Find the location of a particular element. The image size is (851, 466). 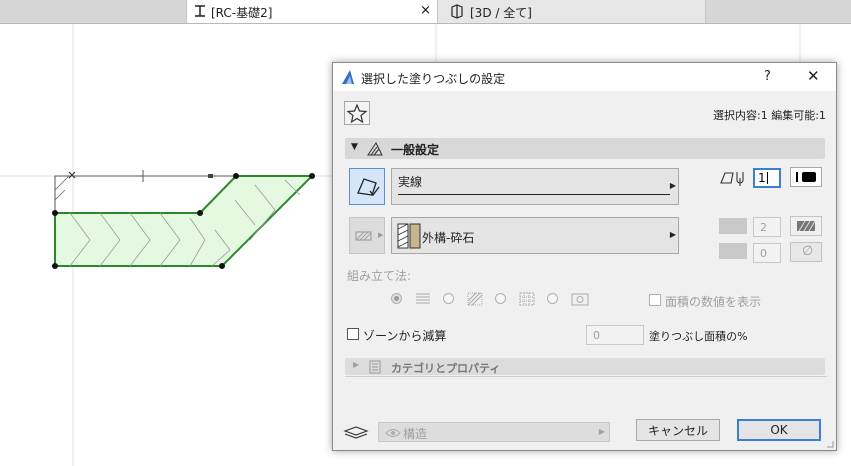

tab-bar: [RC-基礎2] × [3D / 全て] is located at coordinates (425, 12).